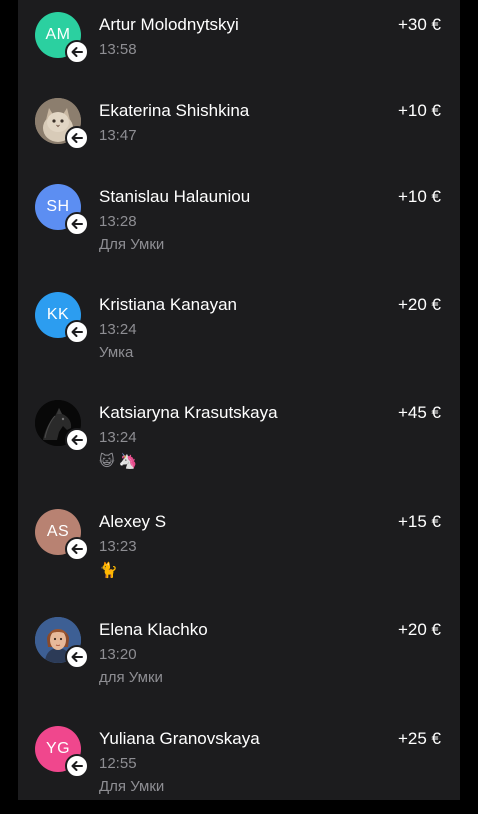 Image resolution: width=478 pixels, height=814 pixels. What do you see at coordinates (239, 547) in the screenshot?
I see `transaction-row: AS Alexey S 13:23 🐈 +15 €` at bounding box center [239, 547].